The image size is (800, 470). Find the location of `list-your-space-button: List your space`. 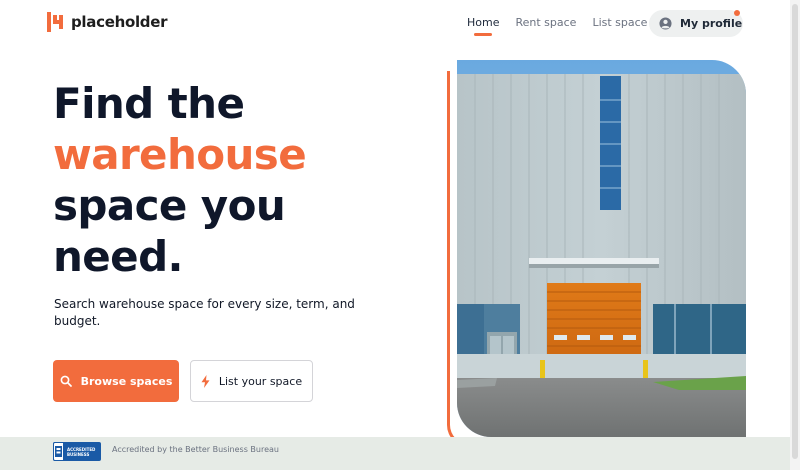

list-your-space-button: List your space is located at coordinates (251, 381).